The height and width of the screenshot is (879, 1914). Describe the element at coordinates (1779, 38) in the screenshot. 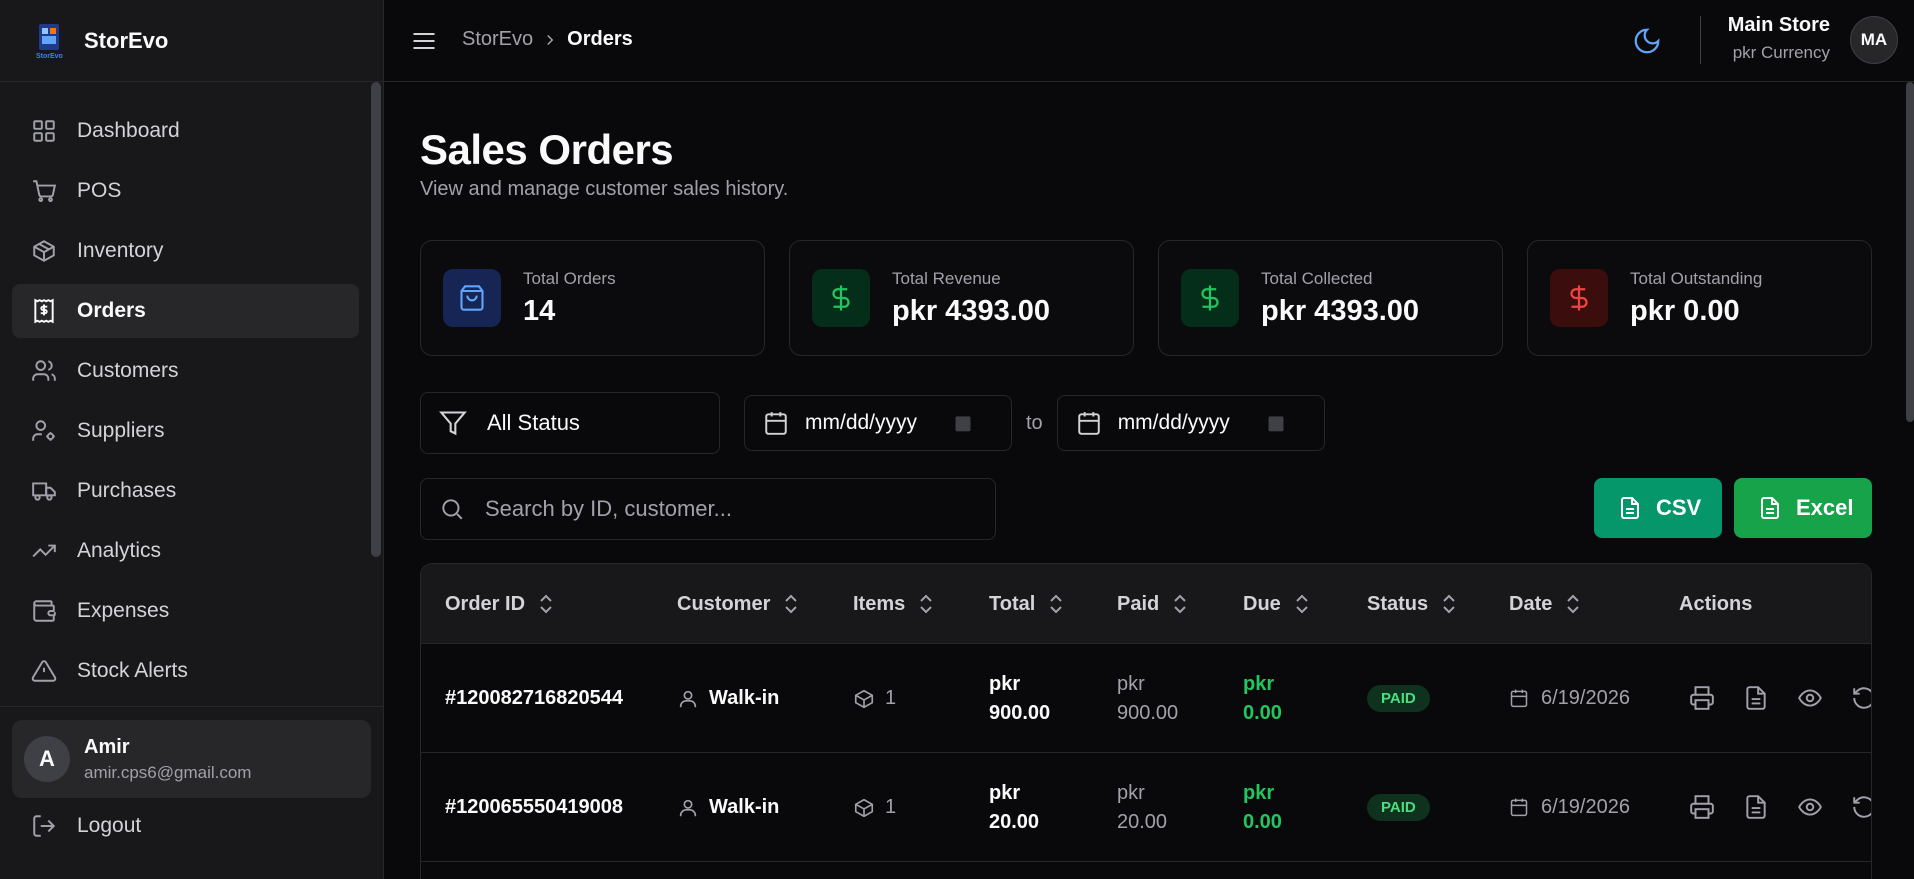

I see `store-info: Main Store pkr Currency` at that location.